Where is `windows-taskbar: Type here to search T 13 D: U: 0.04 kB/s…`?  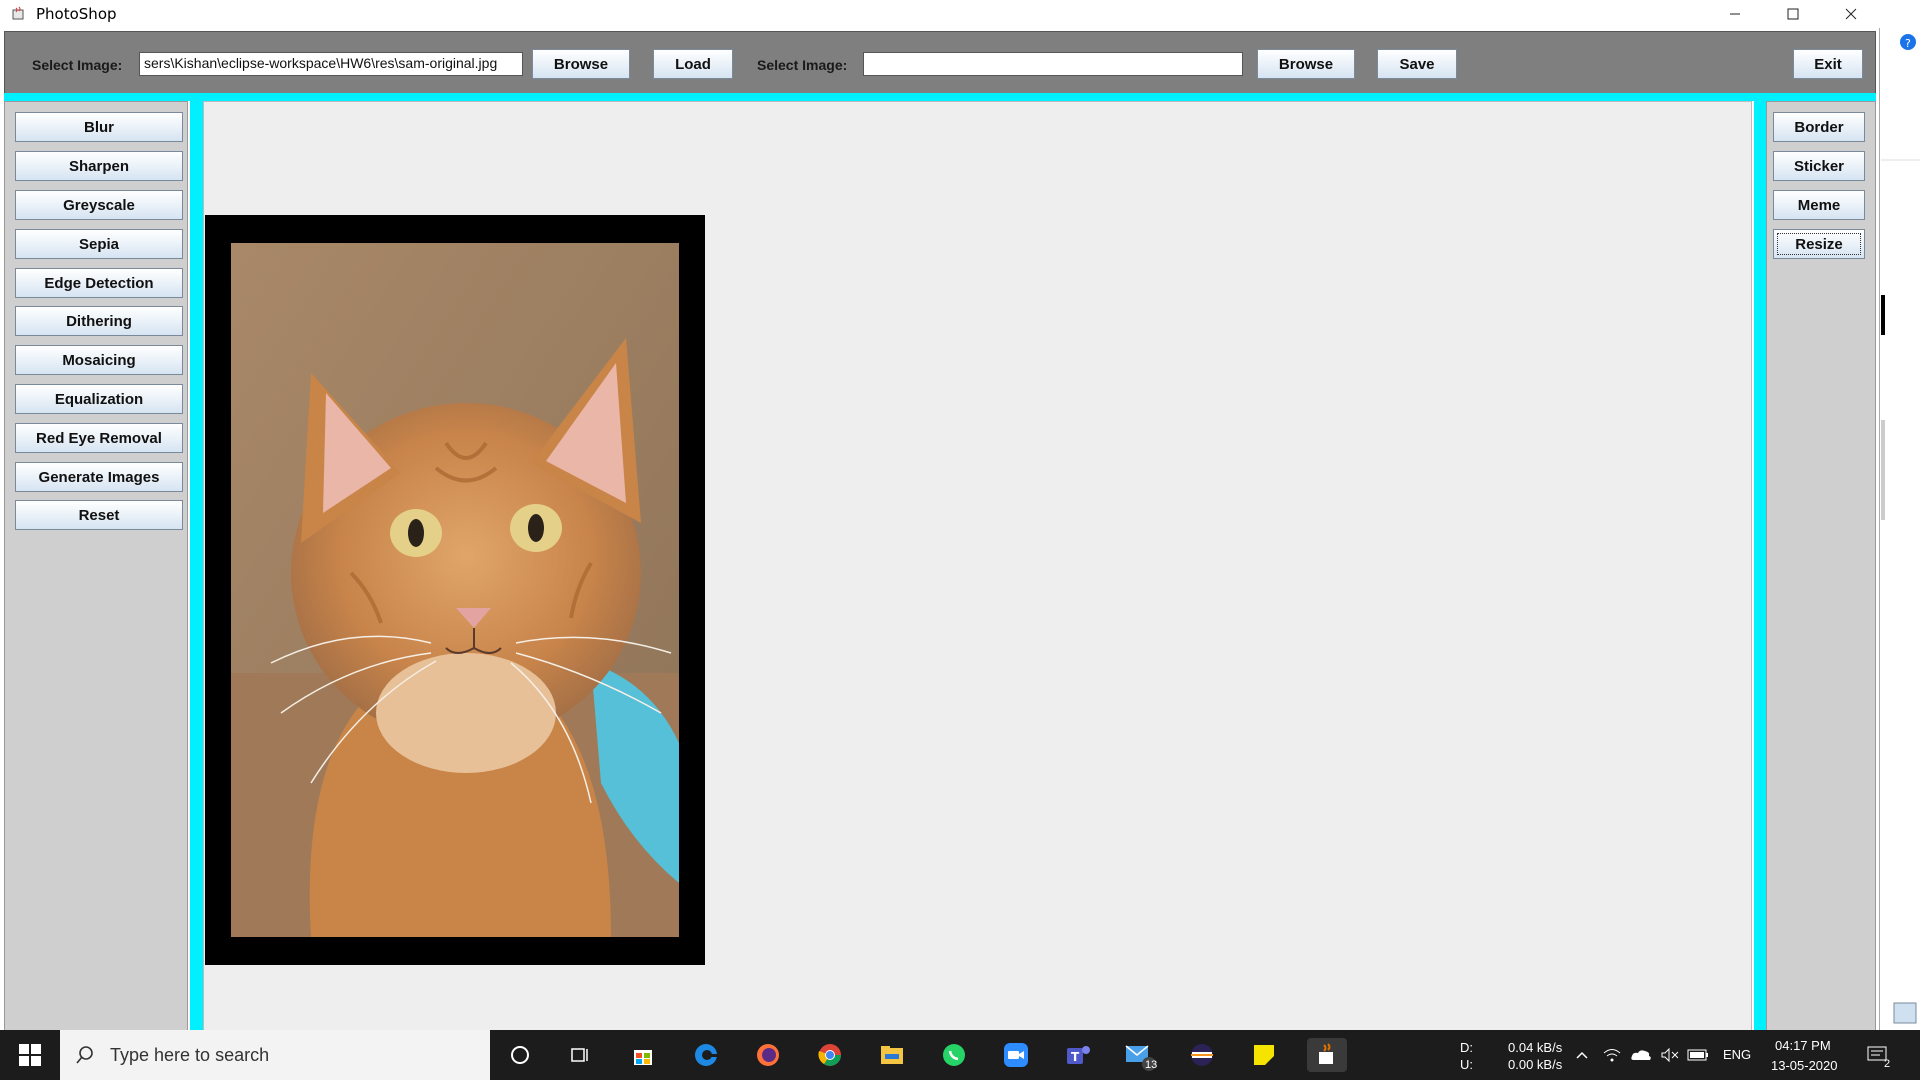
windows-taskbar: Type here to search T 13 D: U: 0.04 kB/s… is located at coordinates (960, 1055).